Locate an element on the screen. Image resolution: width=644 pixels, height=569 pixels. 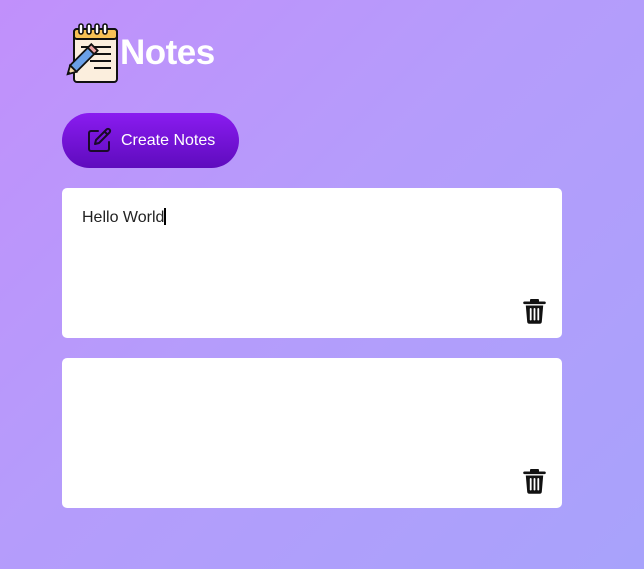
note-text: Hello World is located at coordinates (123, 217).